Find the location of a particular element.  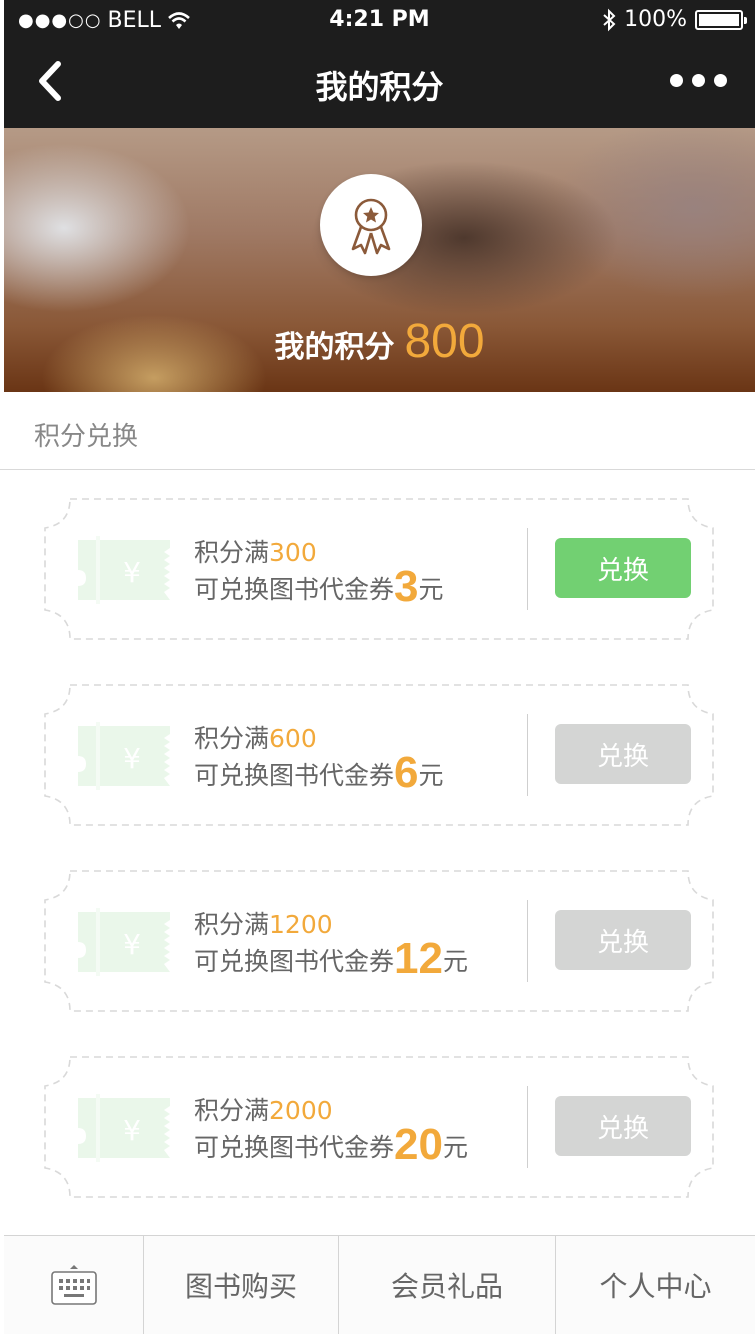

exchange-section-header: 积分兑换 is located at coordinates (377, 431).